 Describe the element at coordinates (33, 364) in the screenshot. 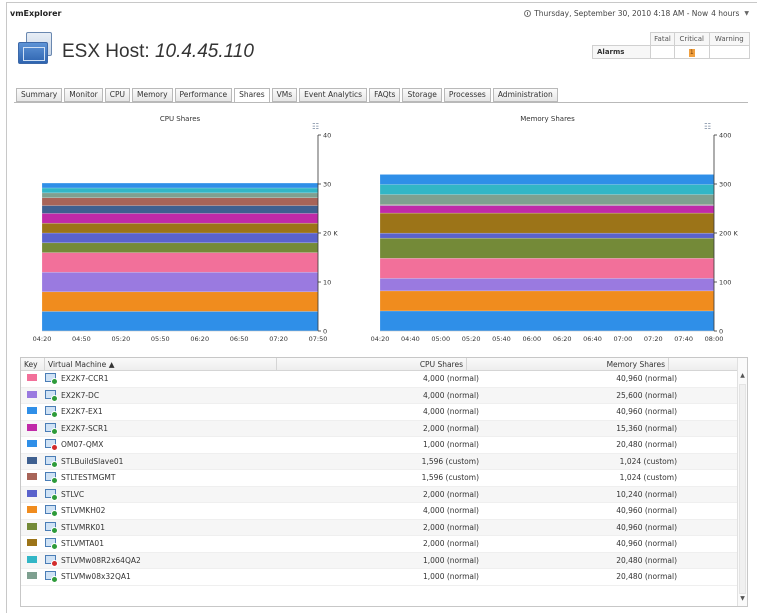

I see `col-key: Key` at that location.